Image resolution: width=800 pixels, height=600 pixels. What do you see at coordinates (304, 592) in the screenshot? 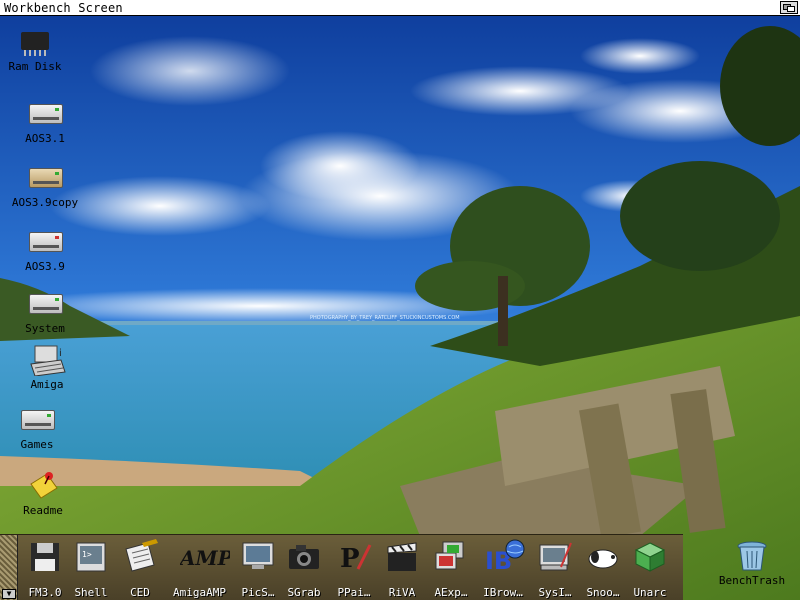
I see `dock-item-label: SGrab` at bounding box center [304, 592].